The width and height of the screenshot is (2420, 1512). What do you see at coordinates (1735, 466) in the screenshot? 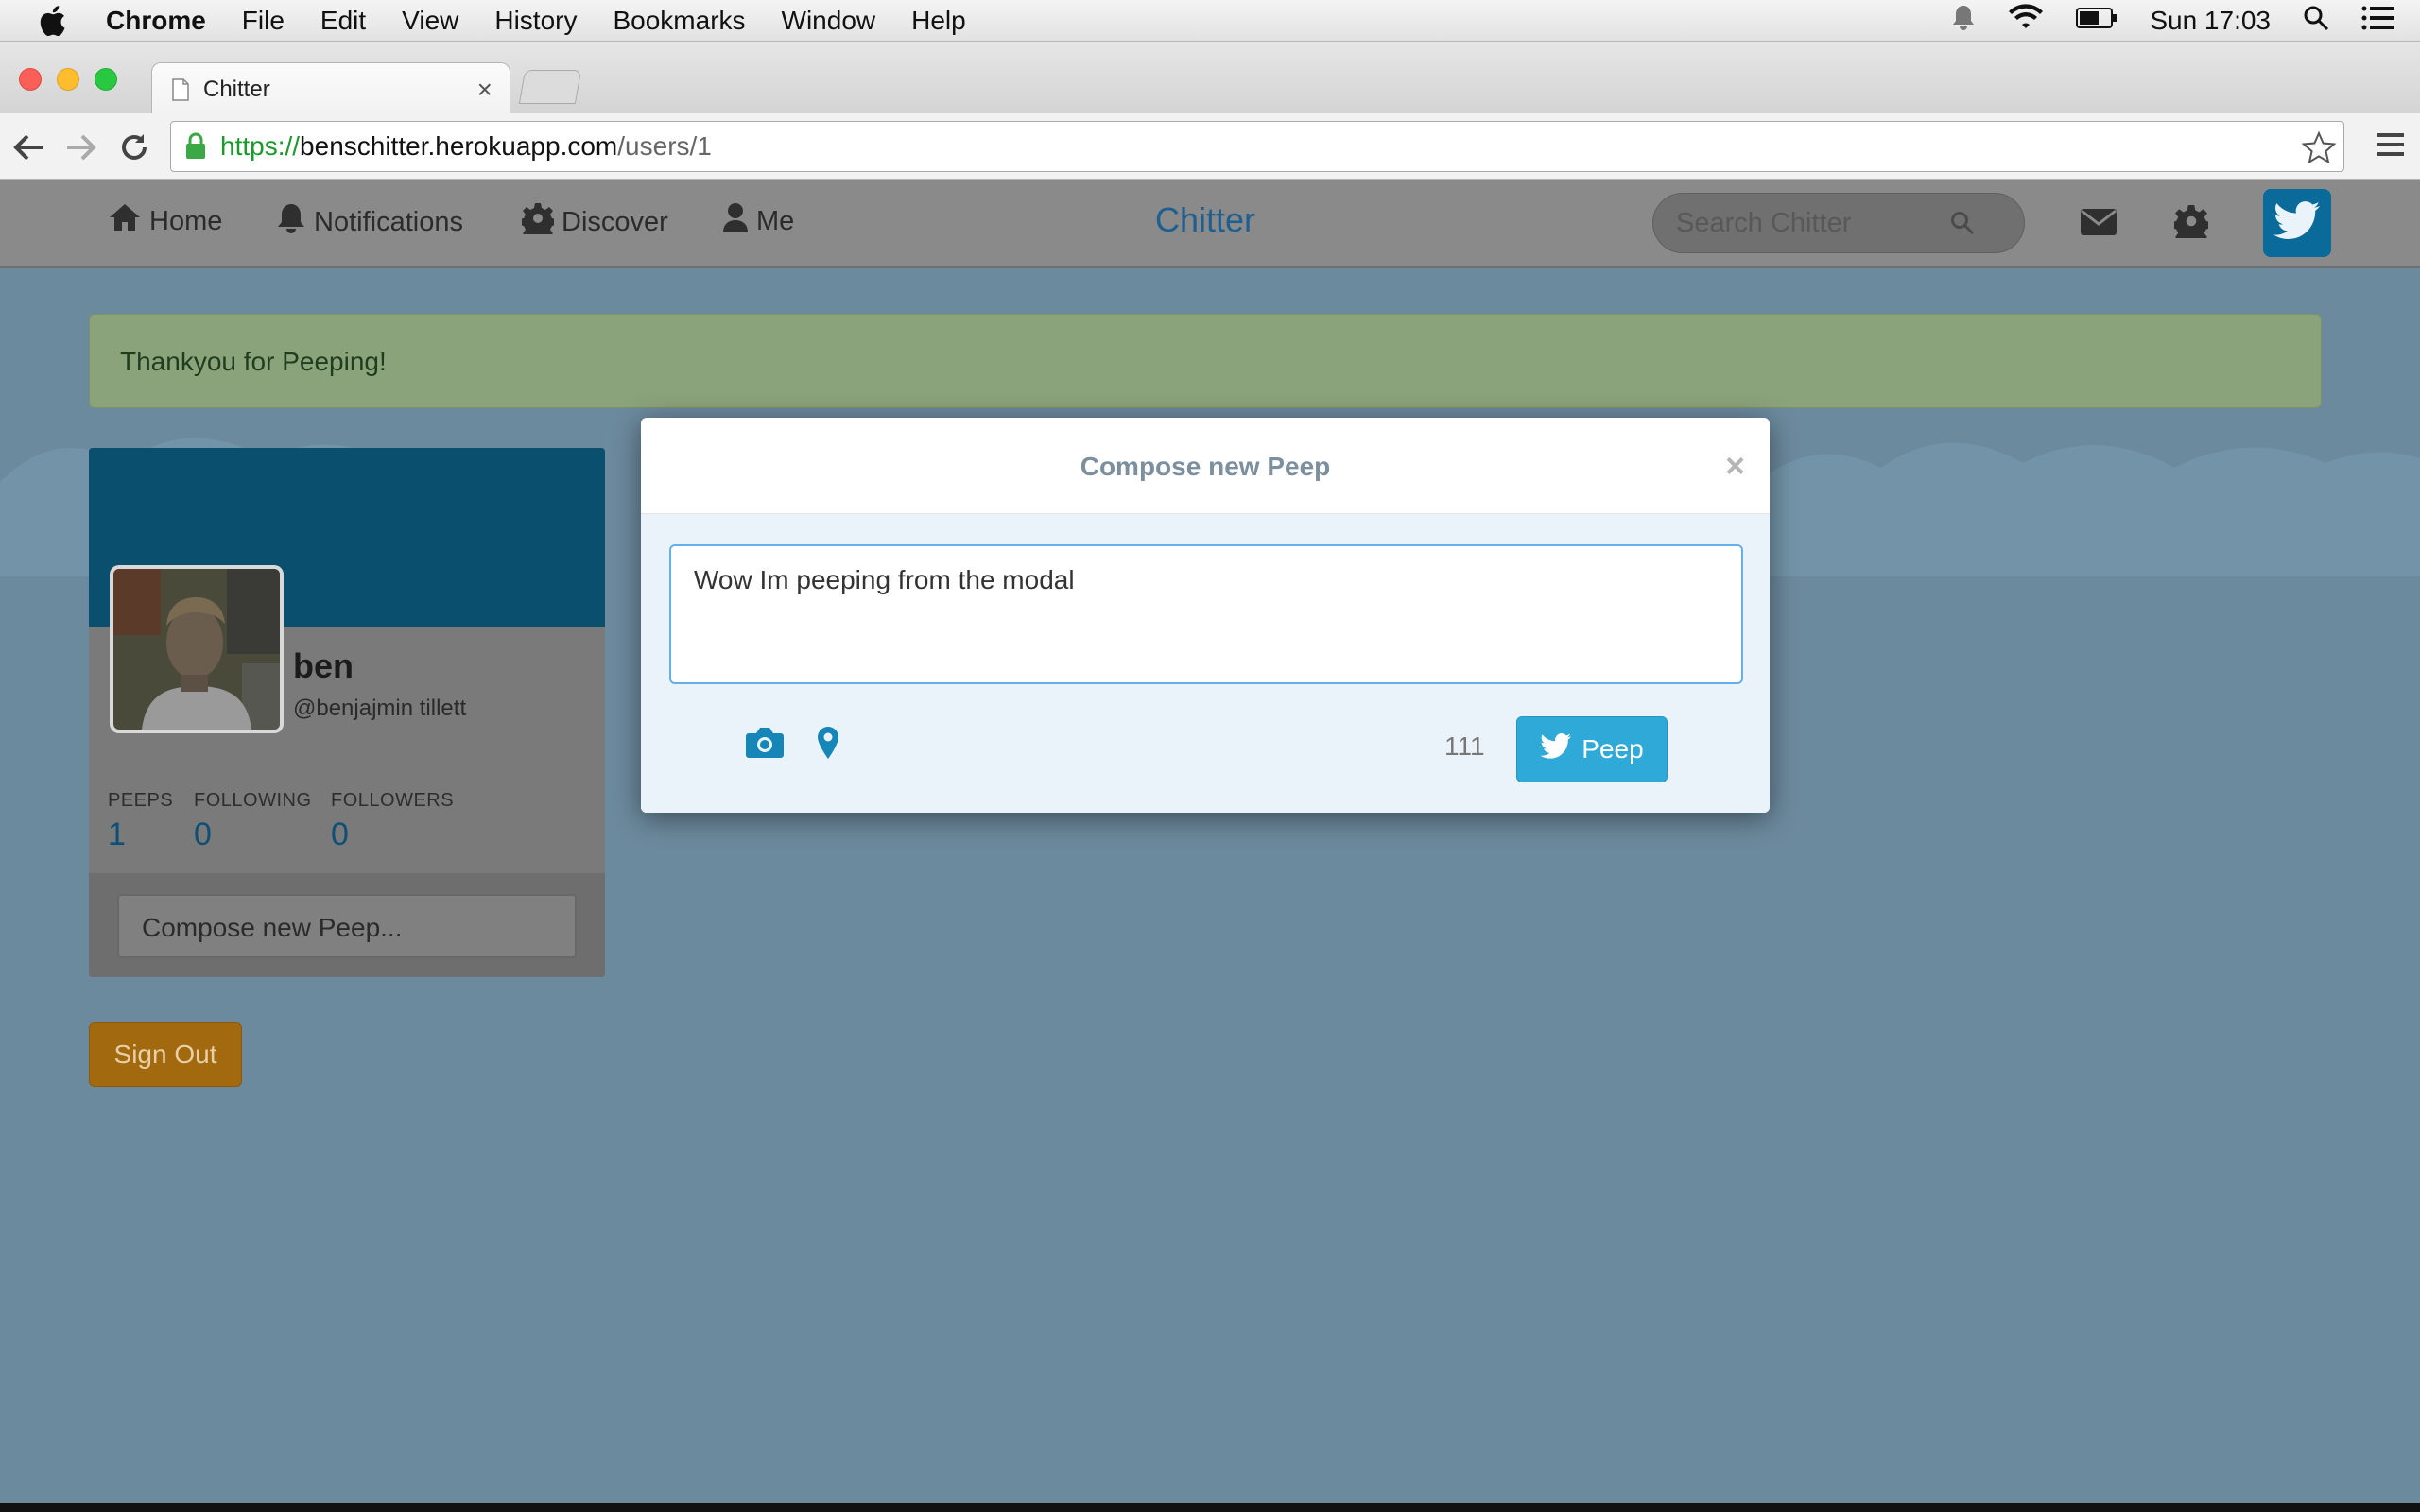
I see `modal-close-button: ×` at bounding box center [1735, 466].